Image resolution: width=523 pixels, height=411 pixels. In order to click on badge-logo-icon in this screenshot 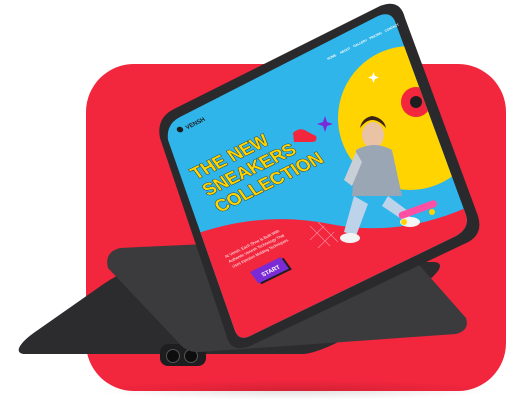, I will do `click(416, 102)`.